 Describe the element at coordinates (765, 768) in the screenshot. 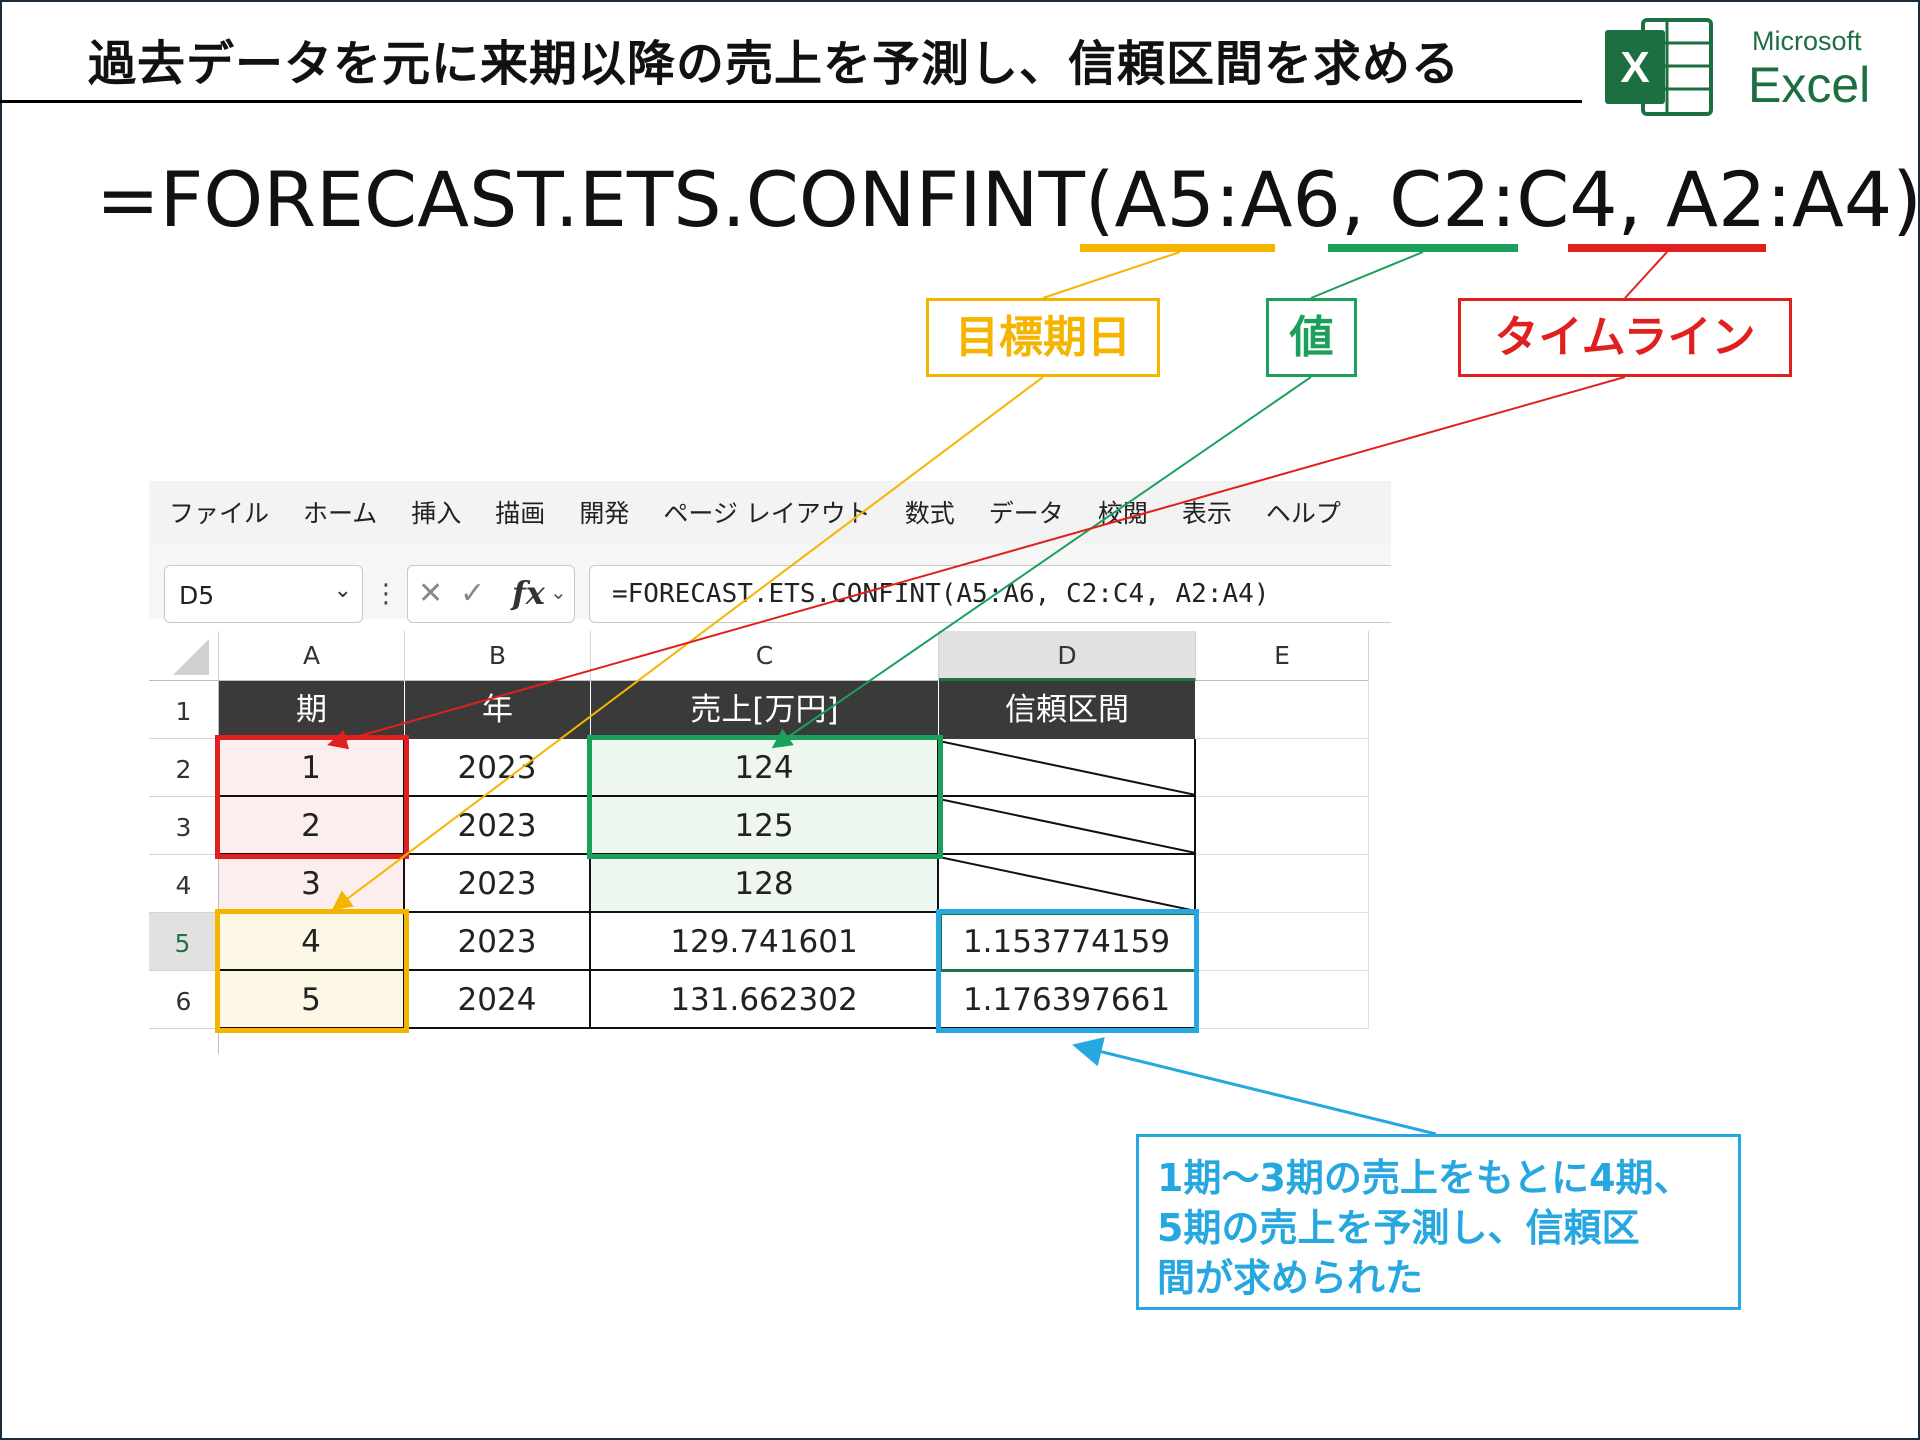

I see `cell-c2: 124` at that location.